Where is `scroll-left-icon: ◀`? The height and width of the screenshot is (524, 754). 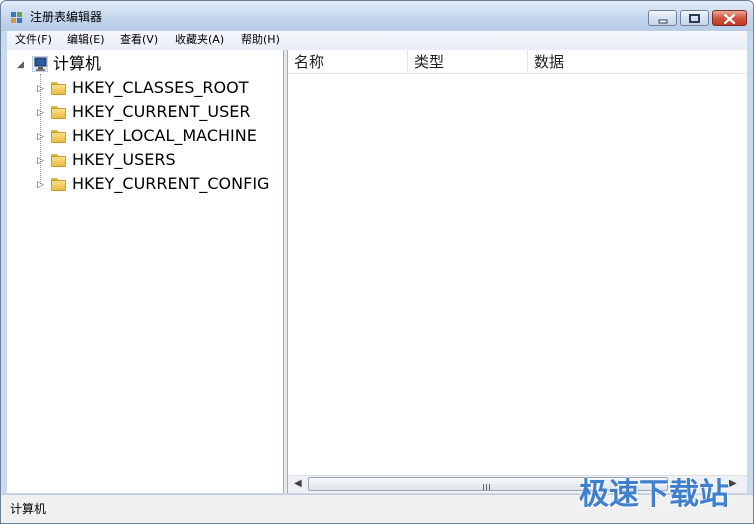 scroll-left-icon: ◀ is located at coordinates (298, 484).